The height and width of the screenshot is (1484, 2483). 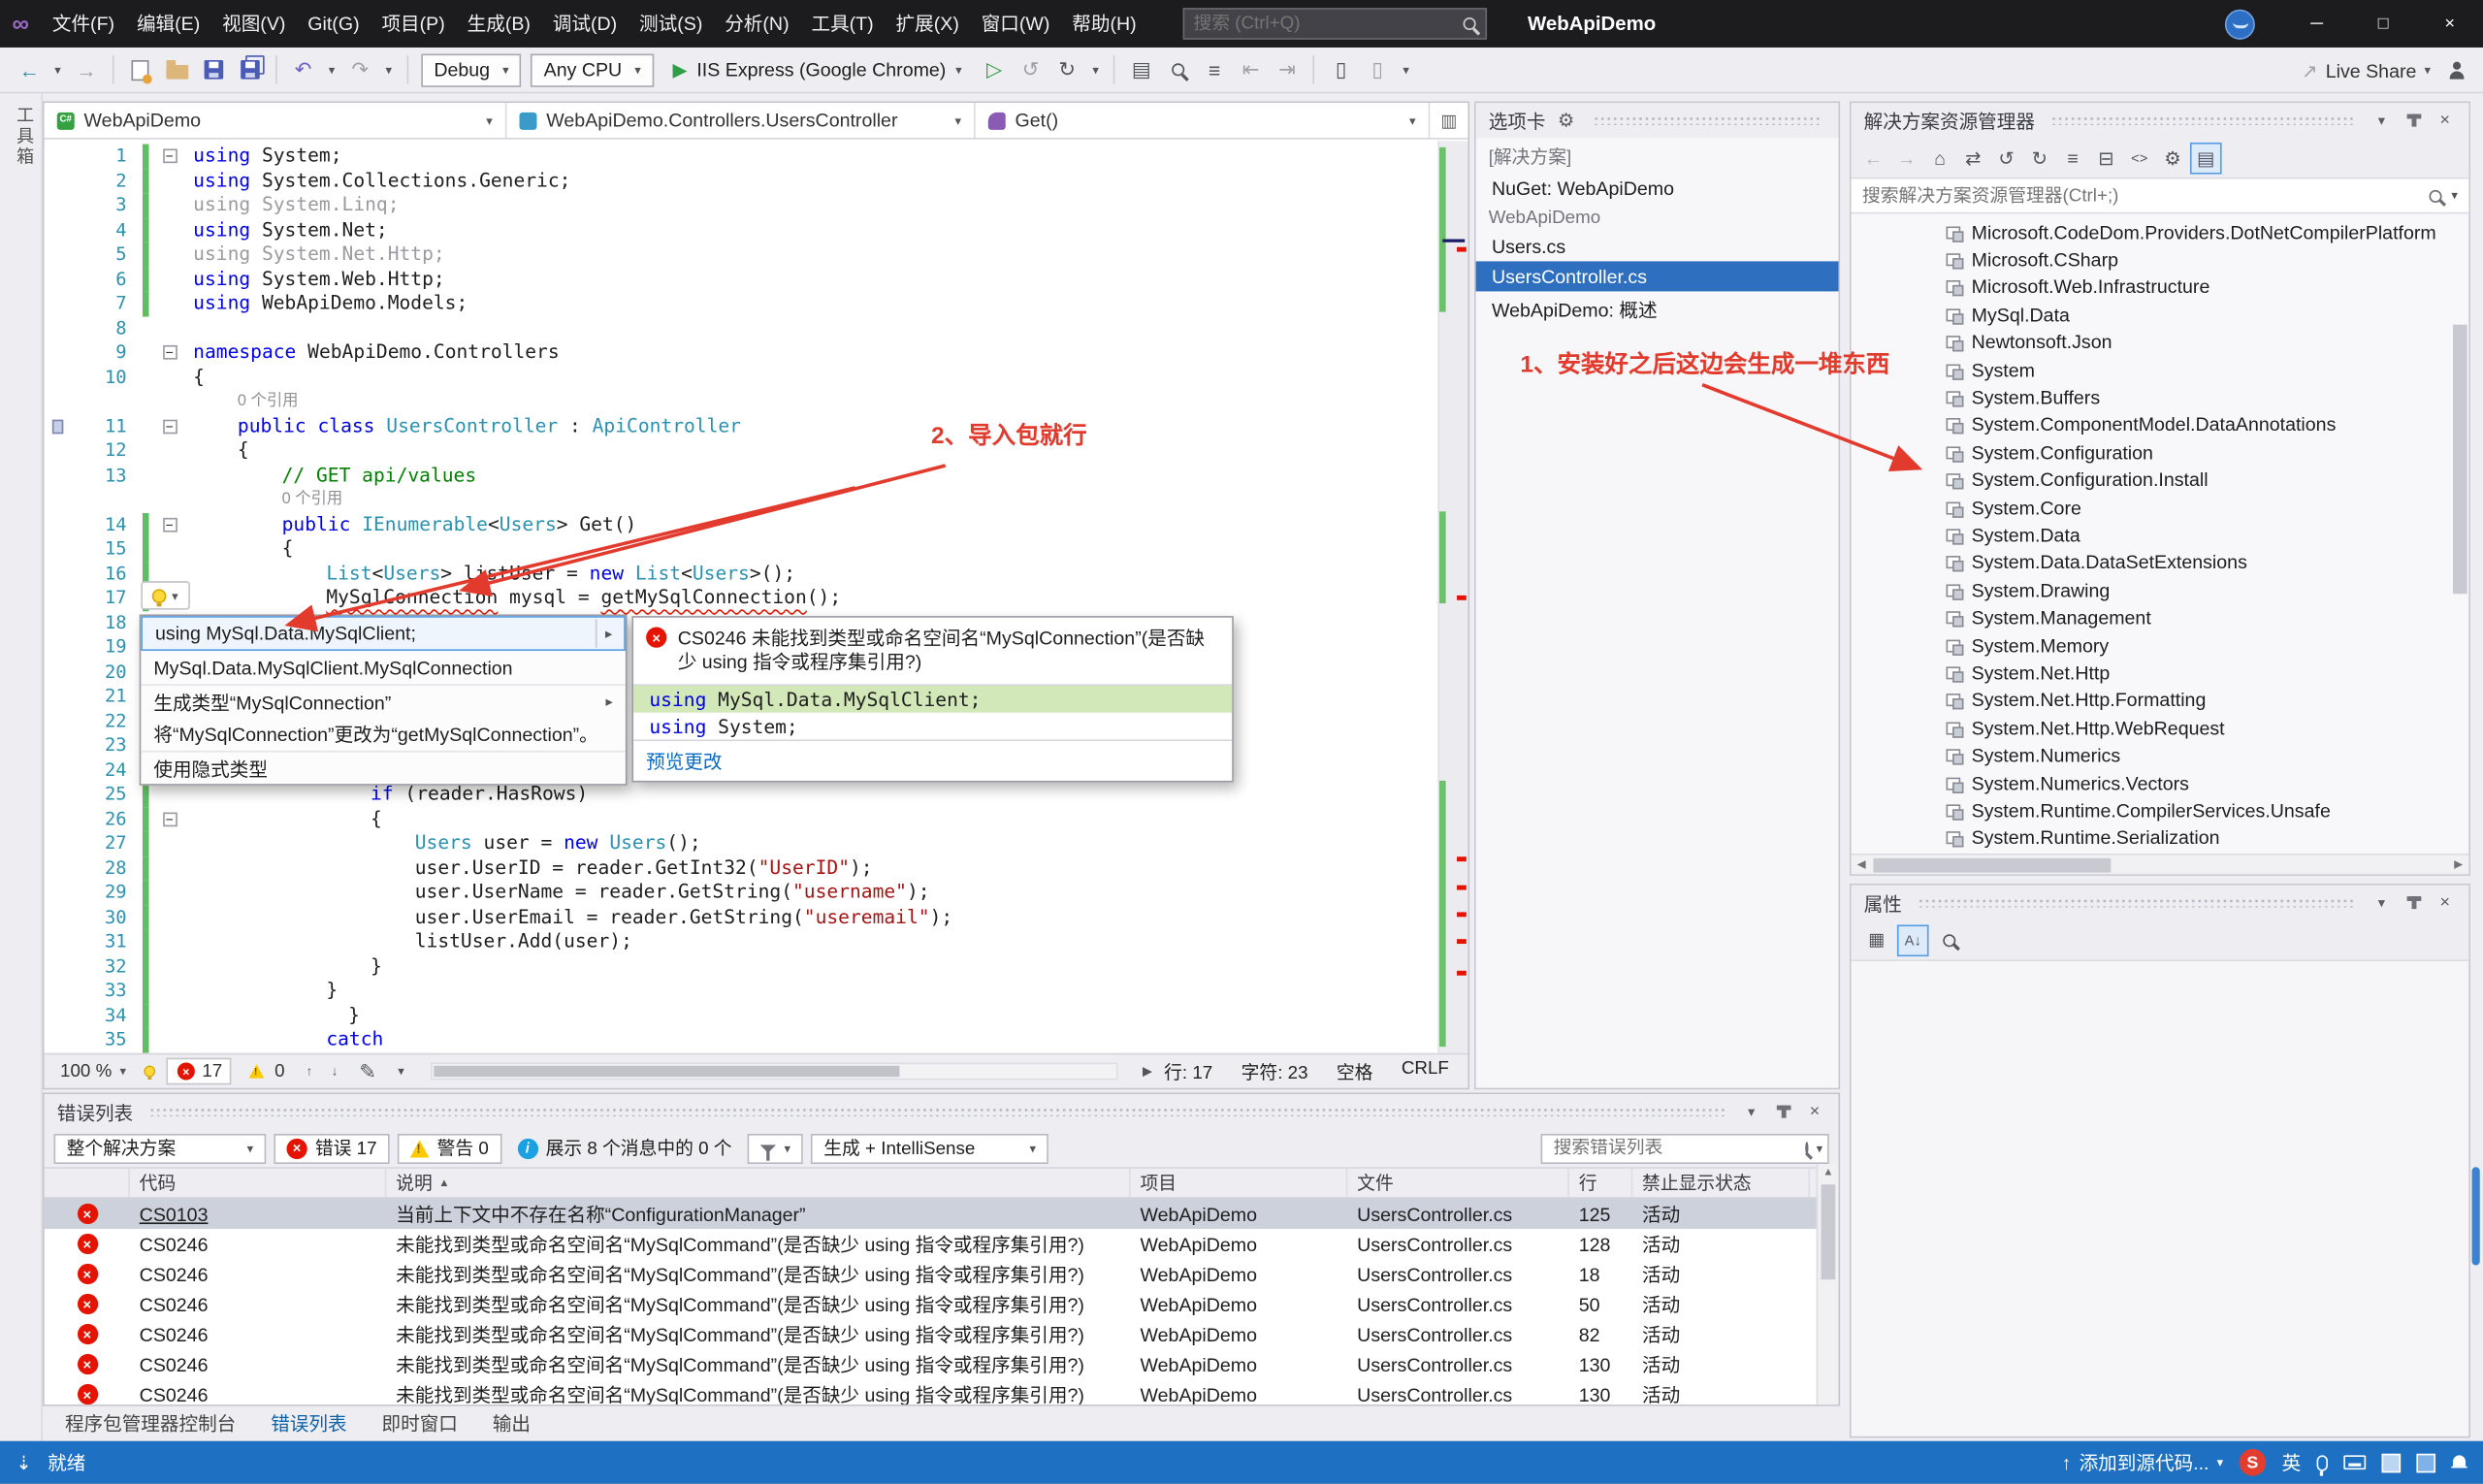 What do you see at coordinates (2459, 1462) in the screenshot?
I see `notifications-bell-icon` at bounding box center [2459, 1462].